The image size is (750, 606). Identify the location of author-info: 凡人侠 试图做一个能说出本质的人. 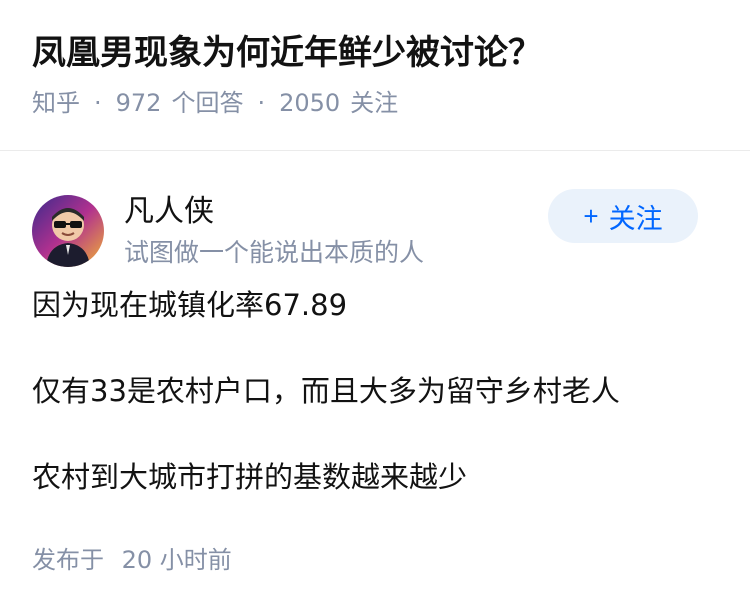
(274, 231).